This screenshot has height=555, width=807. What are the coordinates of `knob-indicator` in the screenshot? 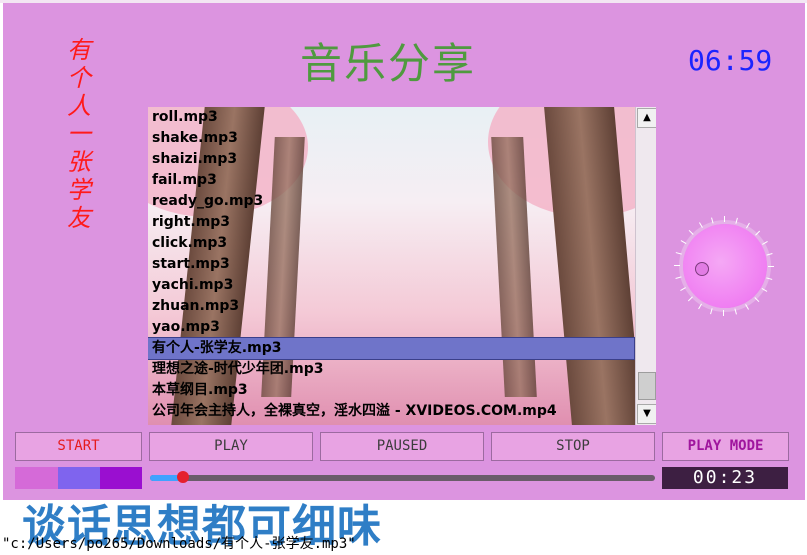 It's located at (702, 269).